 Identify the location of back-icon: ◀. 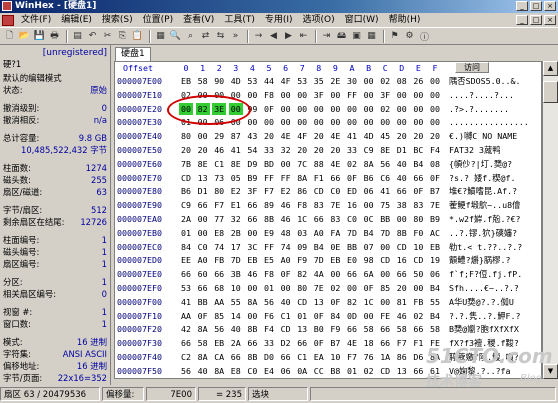
(273, 36).